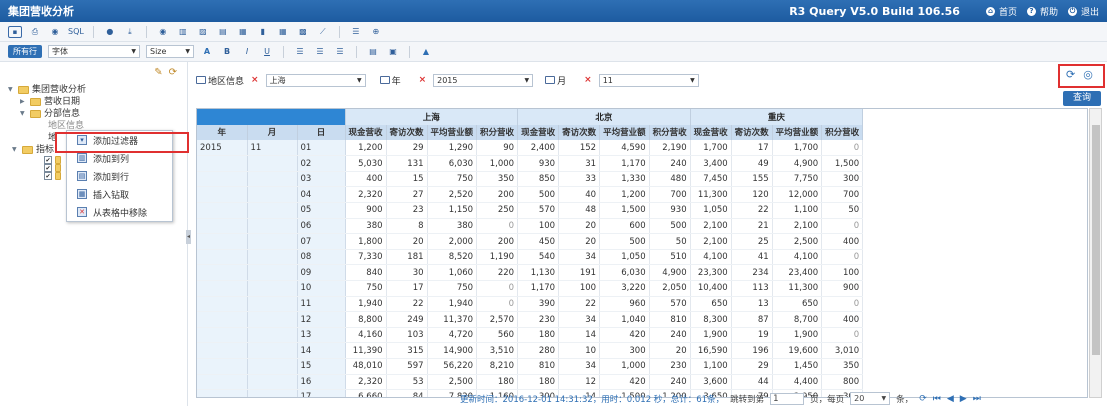 The image size is (1107, 406). What do you see at coordinates (222, 132) in the screenshot?
I see `dim-header: 年` at bounding box center [222, 132].